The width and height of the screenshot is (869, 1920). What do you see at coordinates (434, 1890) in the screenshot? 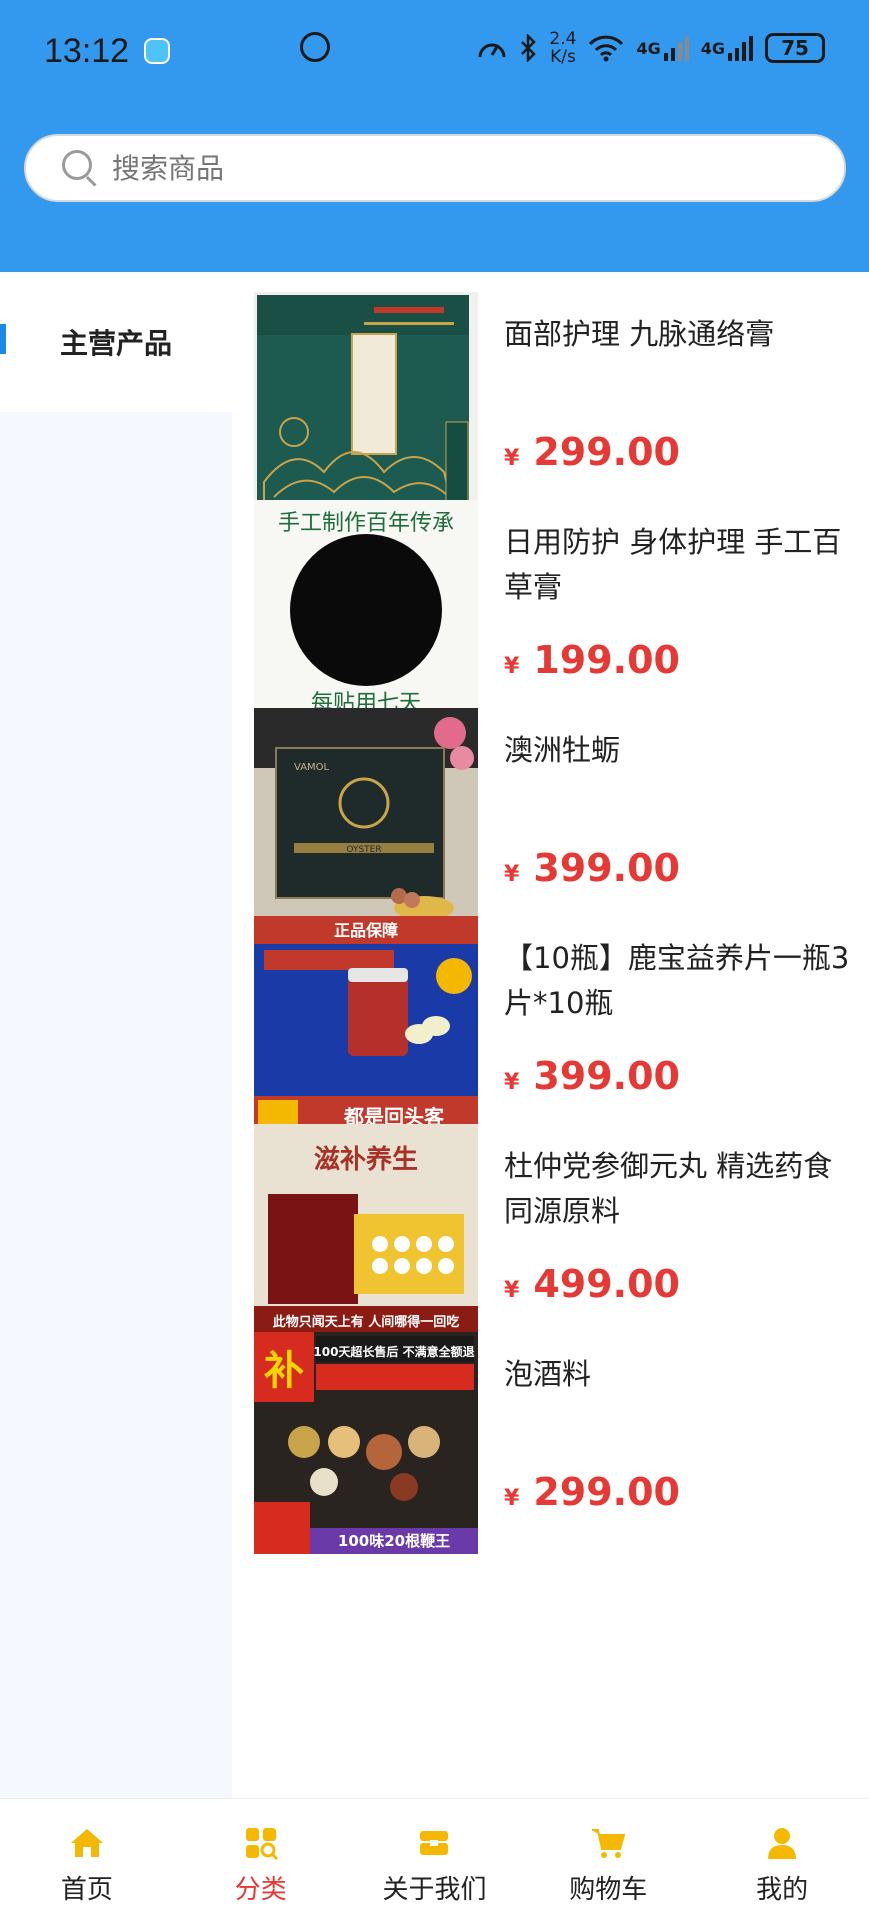
I see `tab-label: 关于我们` at bounding box center [434, 1890].